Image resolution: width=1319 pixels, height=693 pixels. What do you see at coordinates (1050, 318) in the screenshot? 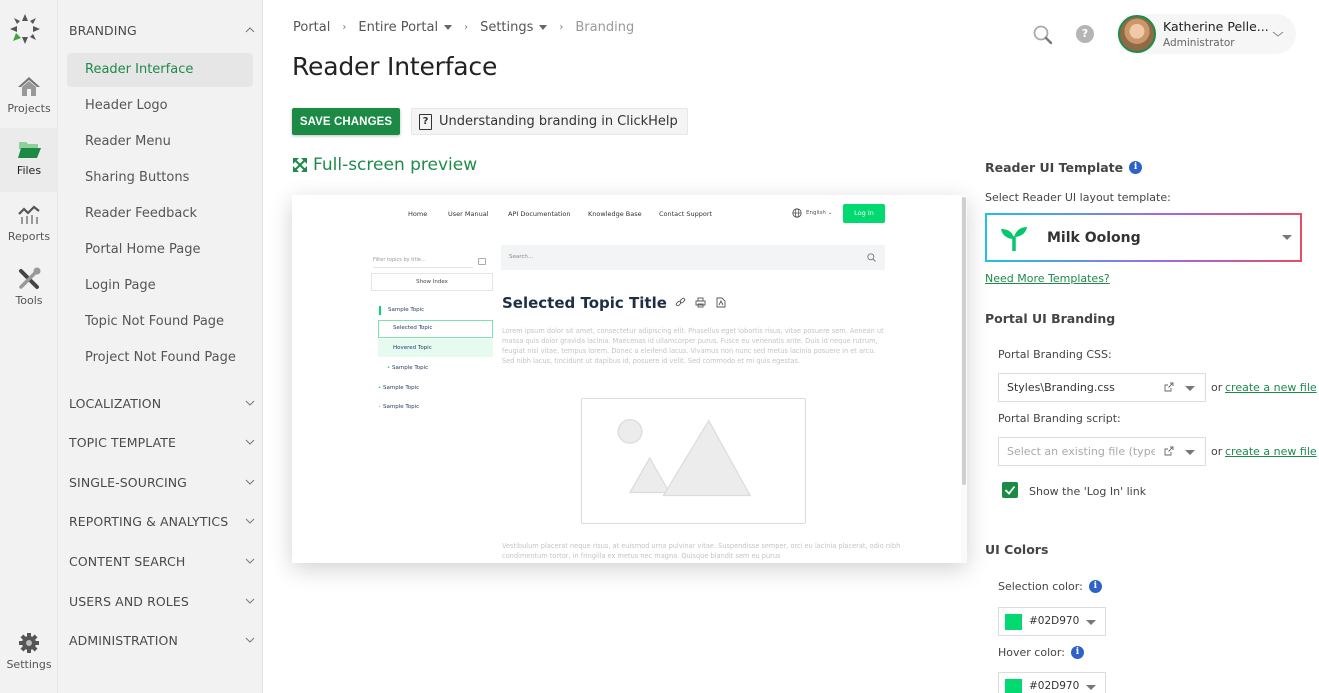
I see `portal-ui-branding-heading: Portal UI Branding` at bounding box center [1050, 318].